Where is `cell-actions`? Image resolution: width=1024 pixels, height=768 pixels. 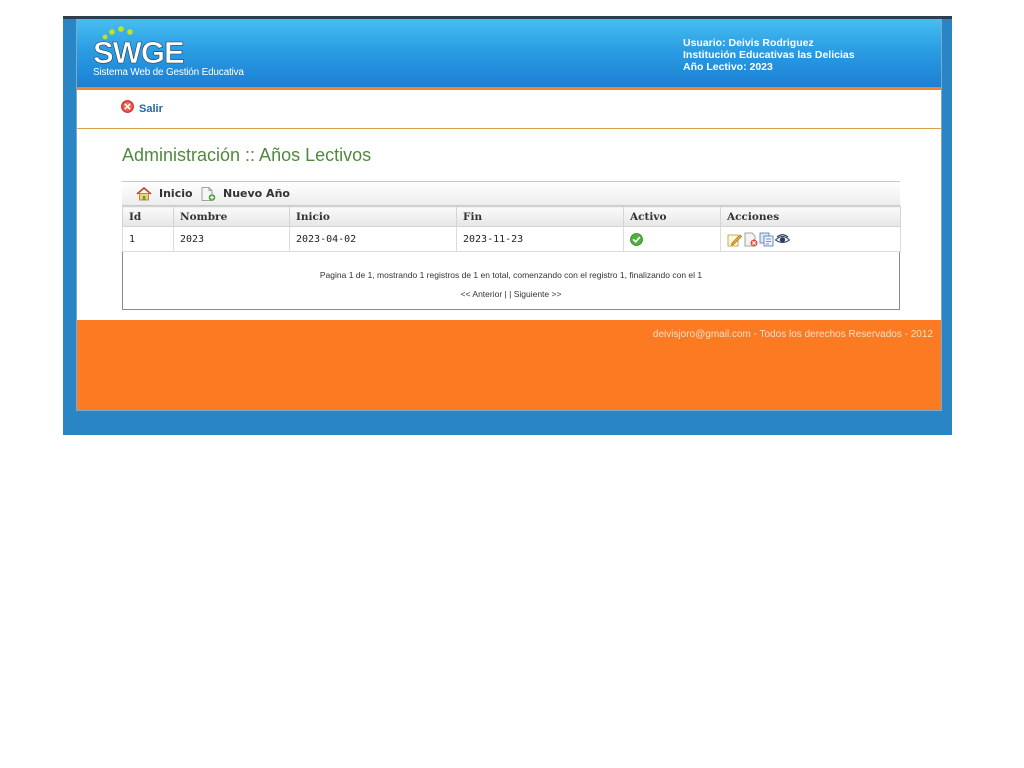 cell-actions is located at coordinates (810, 239).